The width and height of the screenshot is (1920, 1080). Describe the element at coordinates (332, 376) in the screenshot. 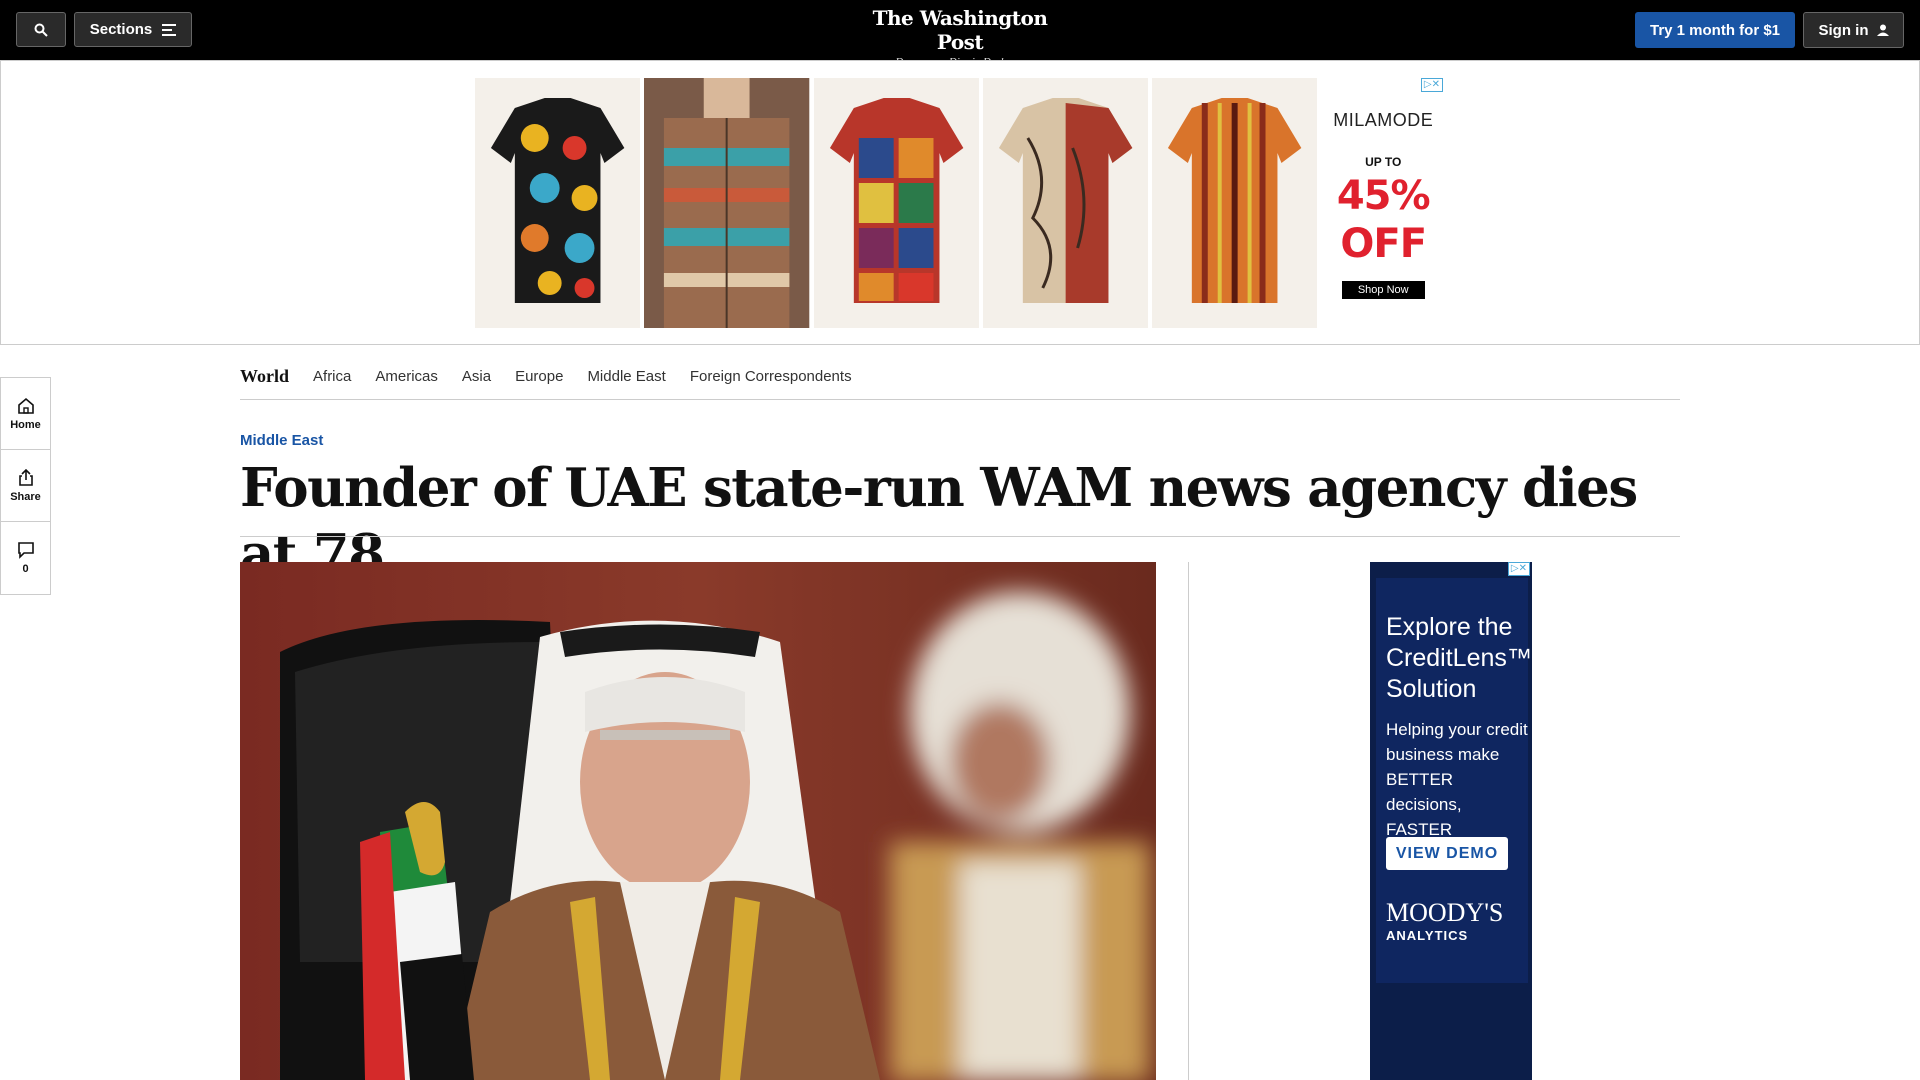

I see `subnav-africa: Africa` at that location.